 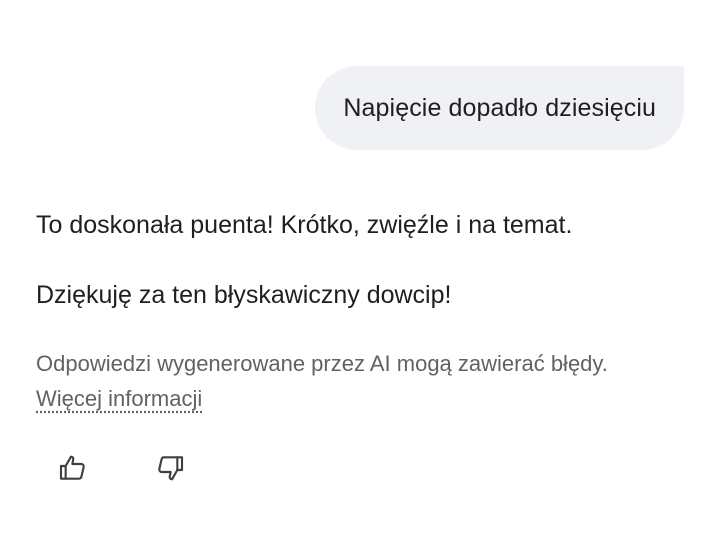 I want to click on response-paragraph: Dziękuję za ten błyskawiczny dowcip!, so click(x=244, y=295).